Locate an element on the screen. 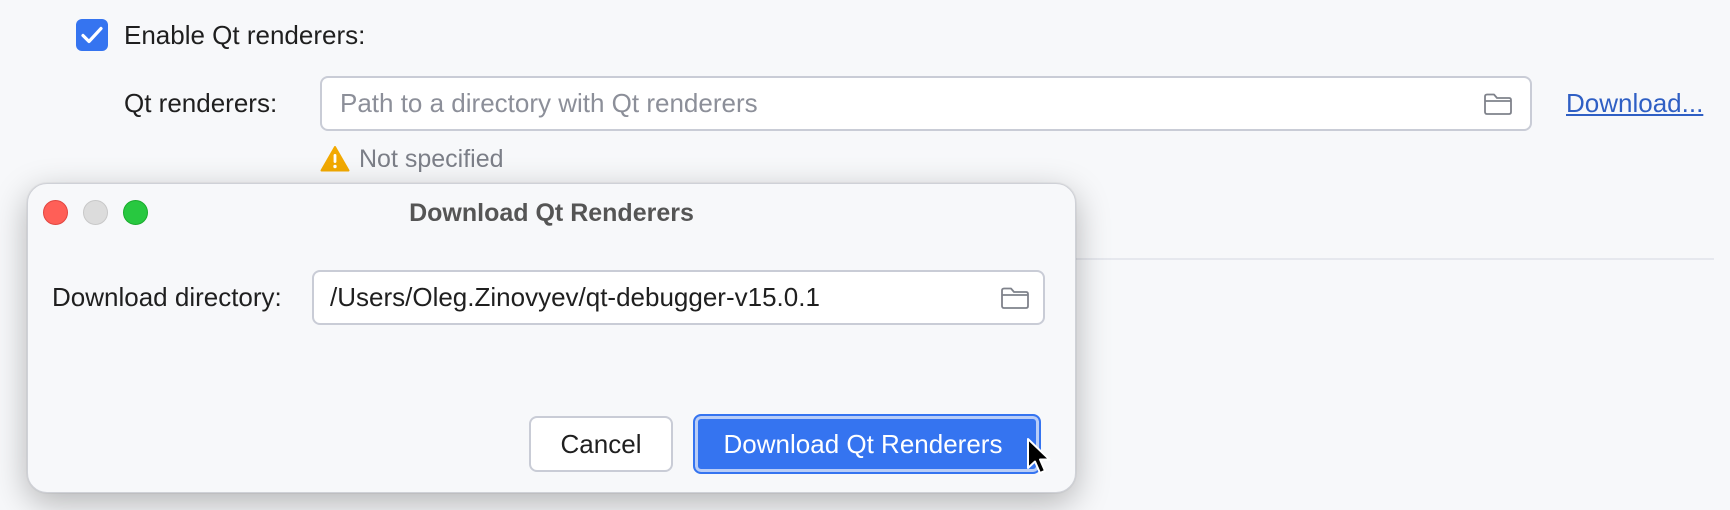 Image resolution: width=1730 pixels, height=510 pixels. qt-renderers-path-field is located at coordinates (926, 103).